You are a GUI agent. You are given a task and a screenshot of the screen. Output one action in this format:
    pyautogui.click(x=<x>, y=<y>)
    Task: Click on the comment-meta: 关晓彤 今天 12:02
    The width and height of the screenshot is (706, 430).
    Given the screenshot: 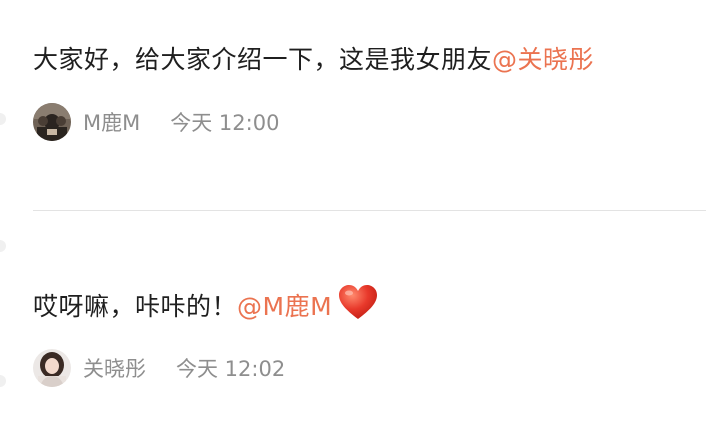 What is the action you would take?
    pyautogui.click(x=159, y=368)
    